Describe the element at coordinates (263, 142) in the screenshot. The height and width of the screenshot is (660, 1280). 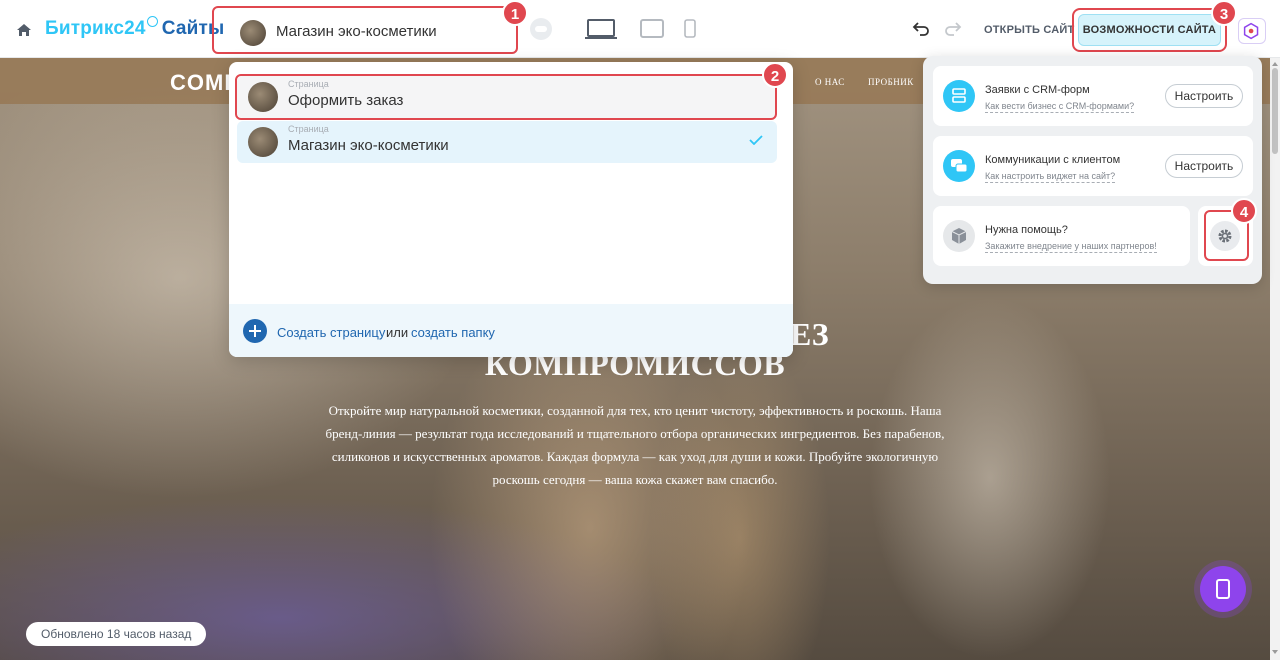
I see `page-thumbnail` at that location.